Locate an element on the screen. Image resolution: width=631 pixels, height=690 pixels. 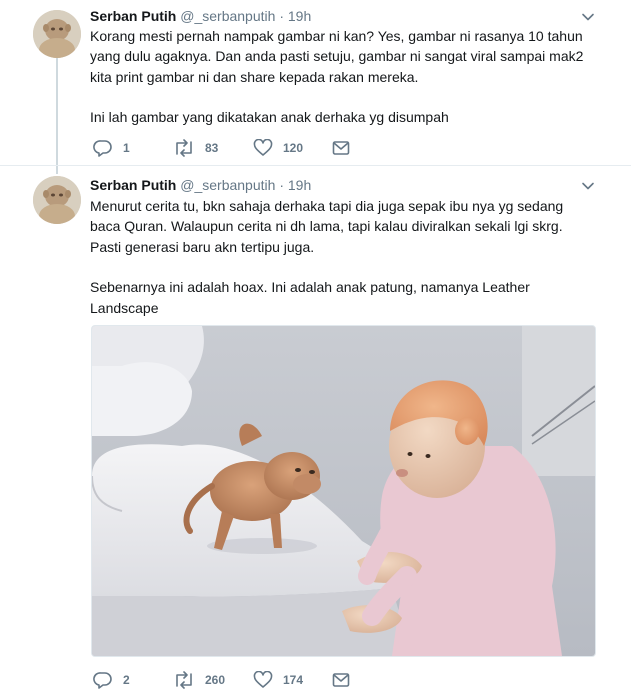
like-count: 120 is located at coordinates (293, 148).